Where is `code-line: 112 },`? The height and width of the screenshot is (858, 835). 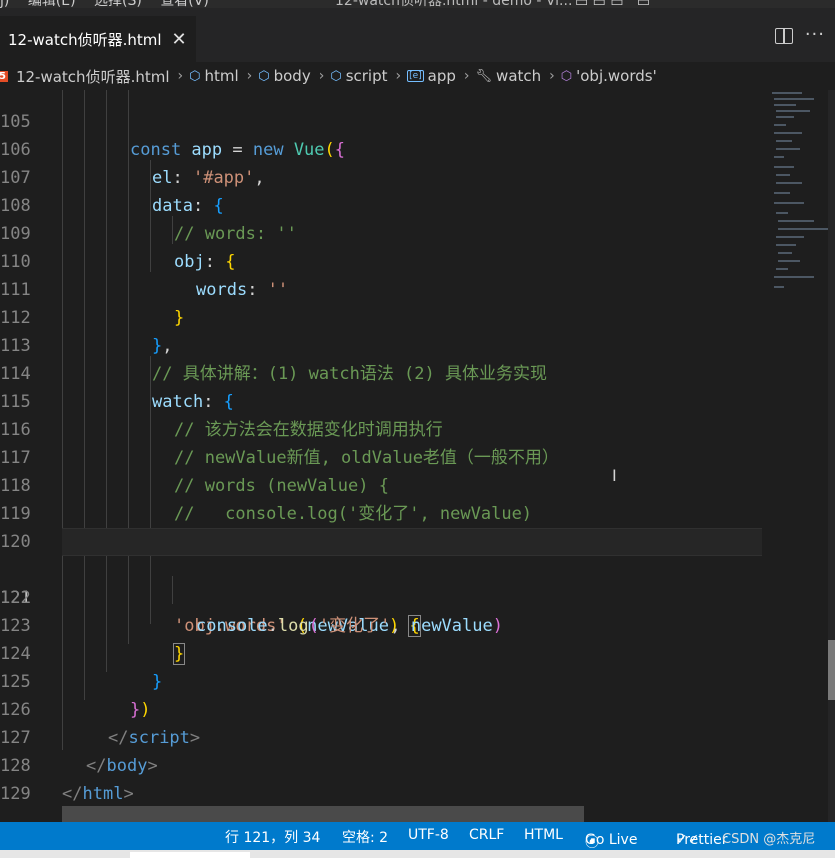 code-line: 112 }, is located at coordinates (385, 316).